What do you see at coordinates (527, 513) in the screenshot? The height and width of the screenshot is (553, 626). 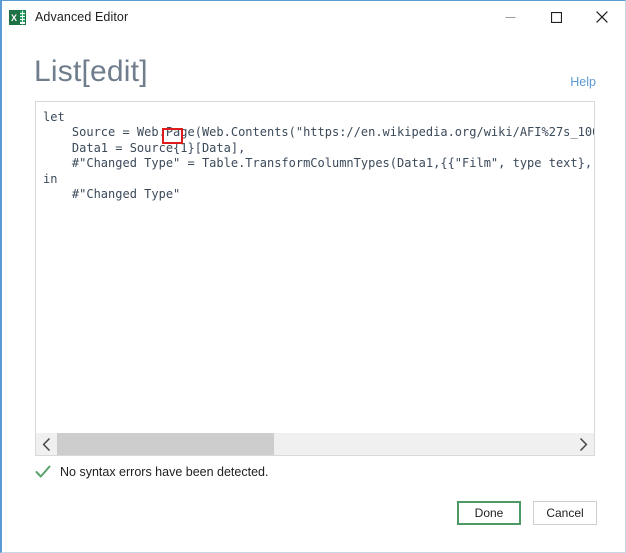 I see `dialog-footer: Done Cancel` at bounding box center [527, 513].